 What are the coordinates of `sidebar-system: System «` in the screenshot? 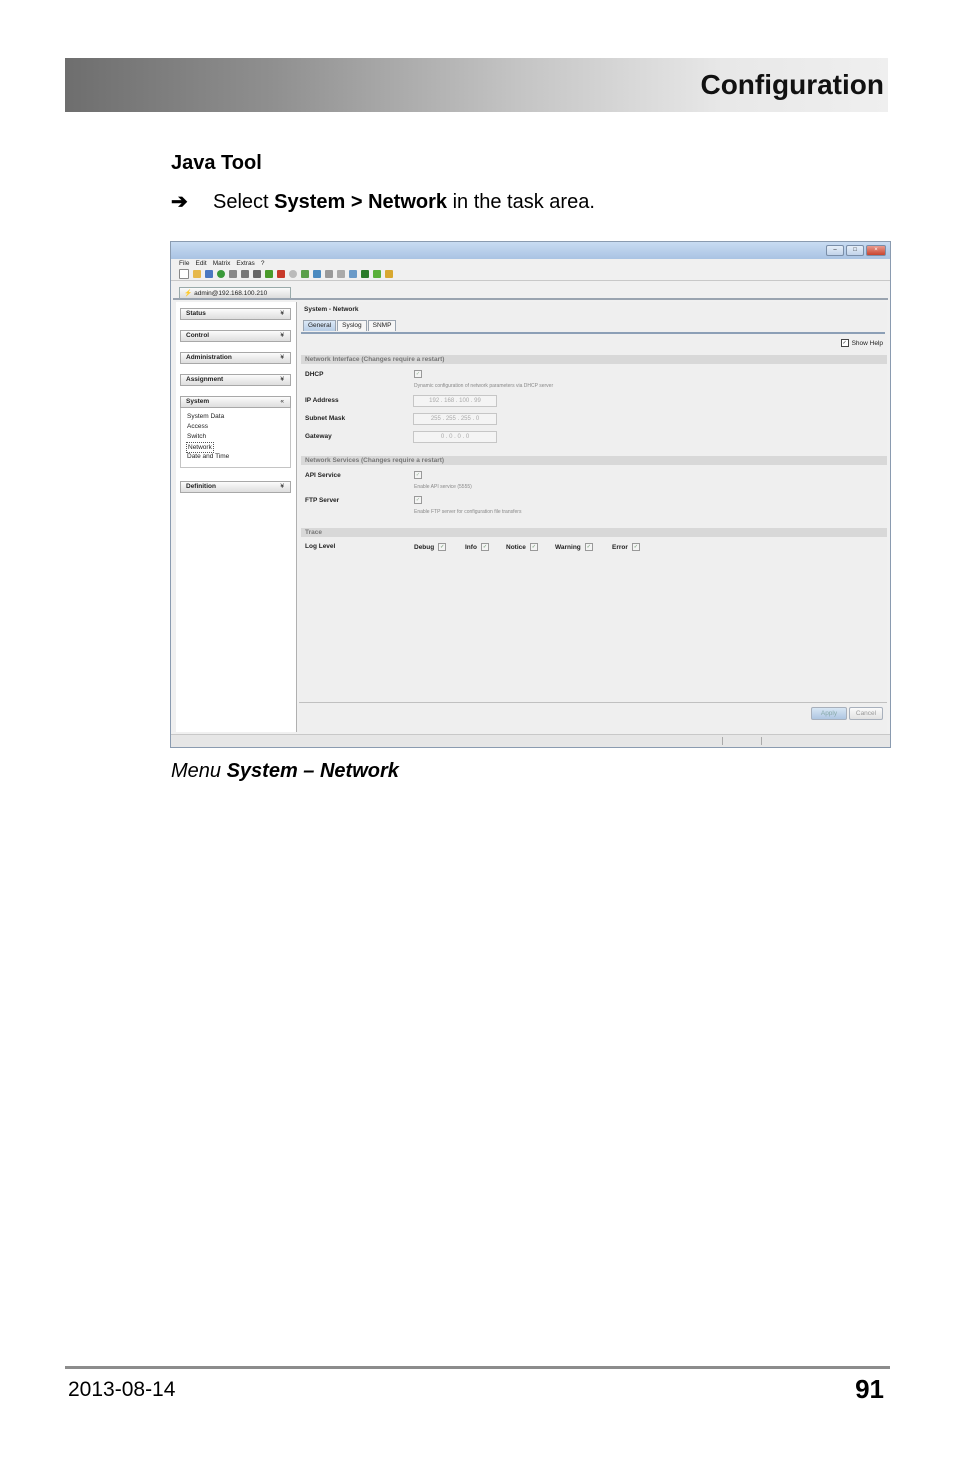 It's located at (235, 402).